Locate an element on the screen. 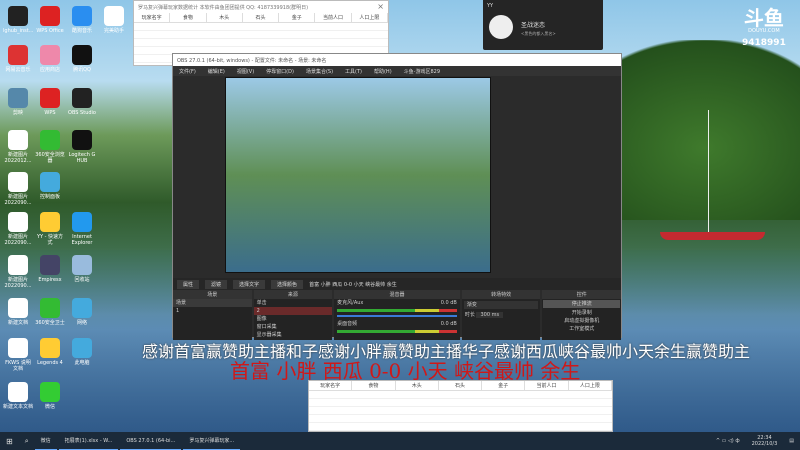 The image size is (800, 450). notification-icon: ▤ is located at coordinates (791, 441).